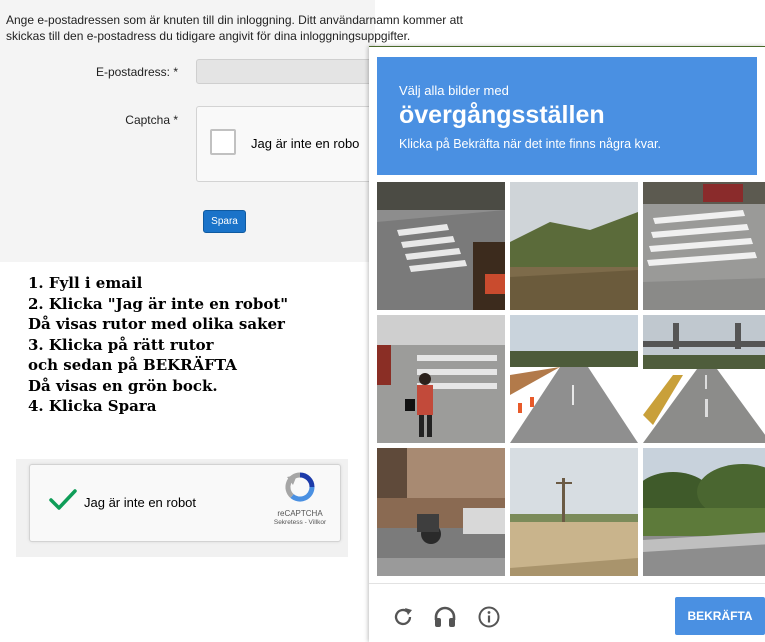 The image size is (765, 642). Describe the element at coordinates (300, 513) in the screenshot. I see `recaptcha-brand: reCAPTCHA` at that location.